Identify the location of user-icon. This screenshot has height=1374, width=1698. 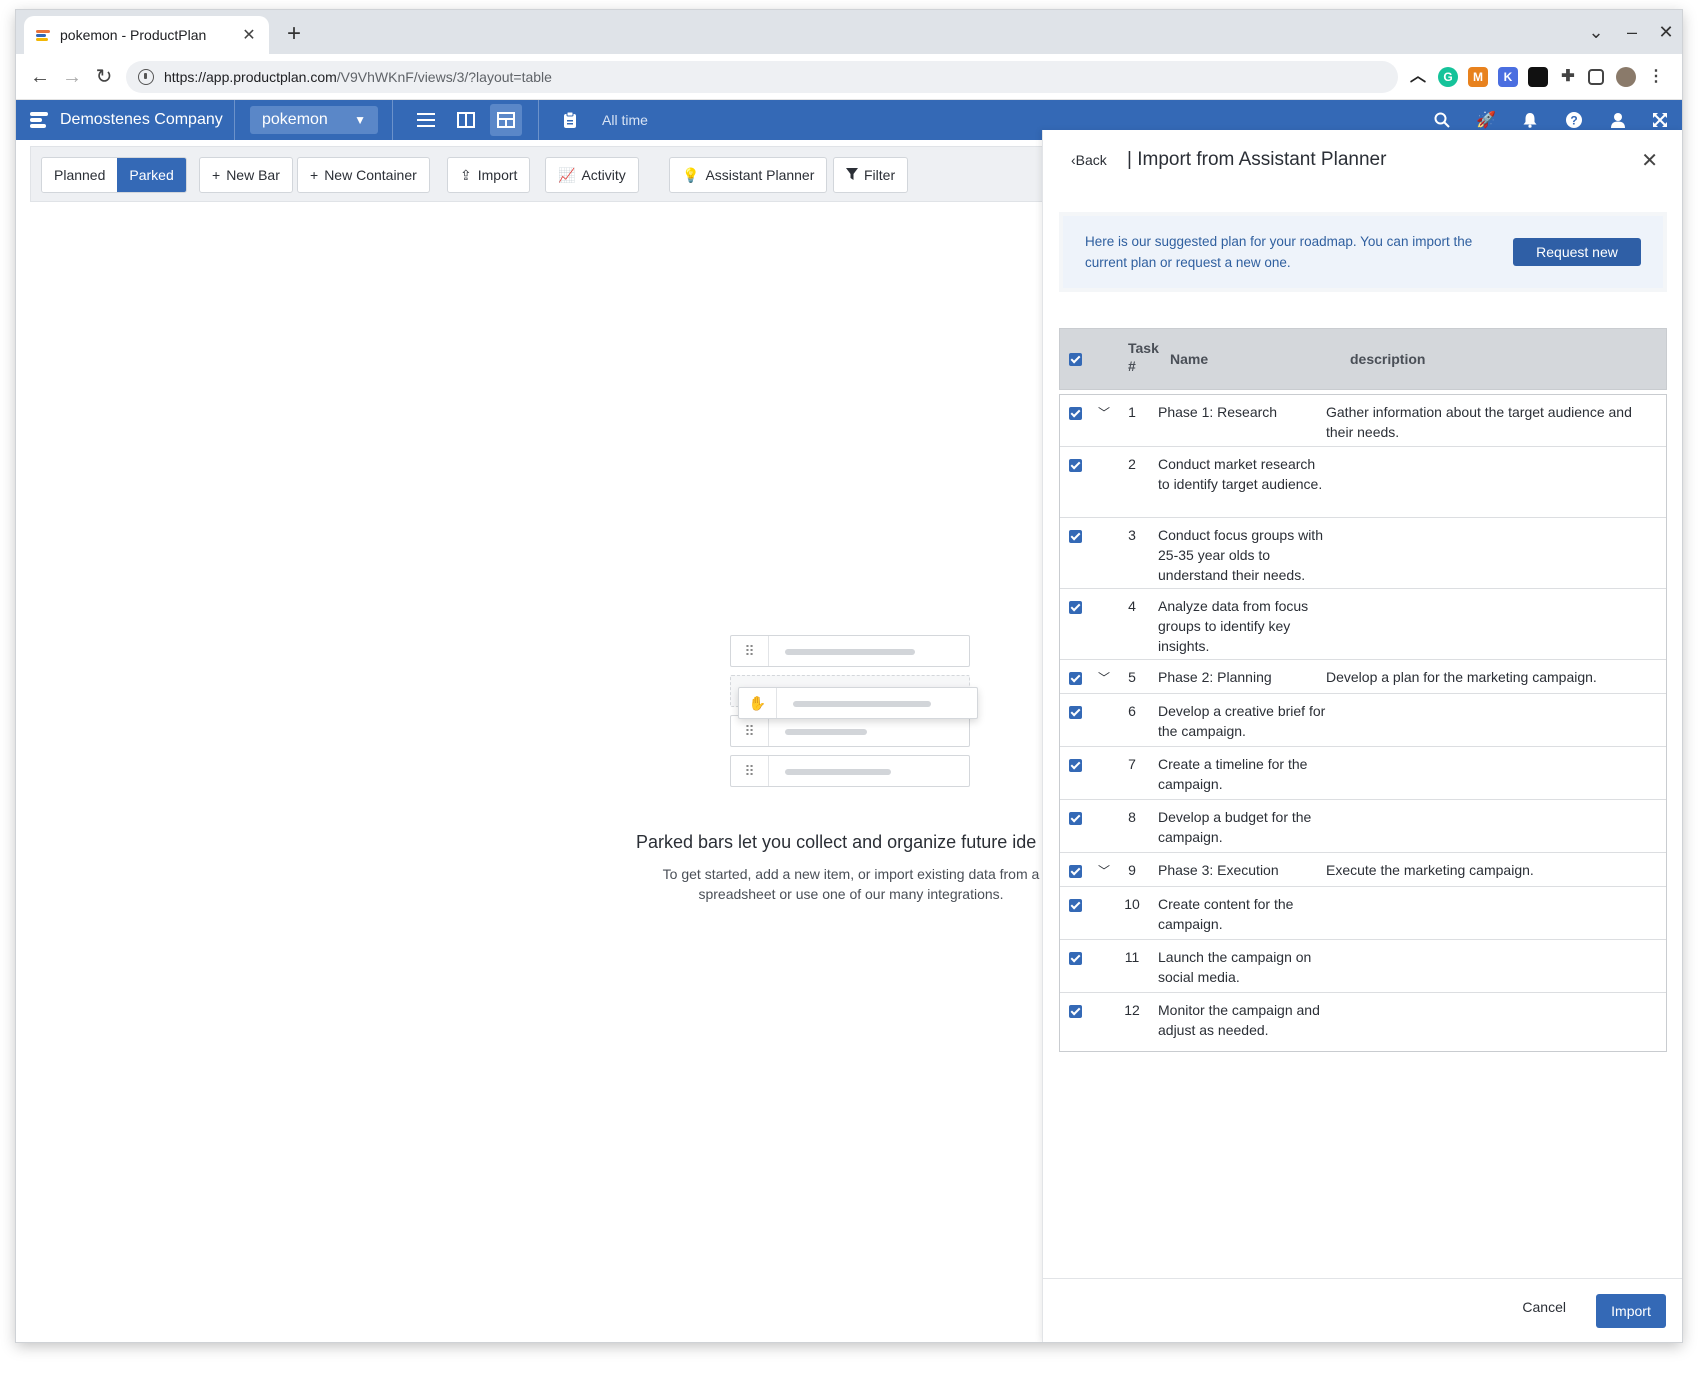
(1618, 120).